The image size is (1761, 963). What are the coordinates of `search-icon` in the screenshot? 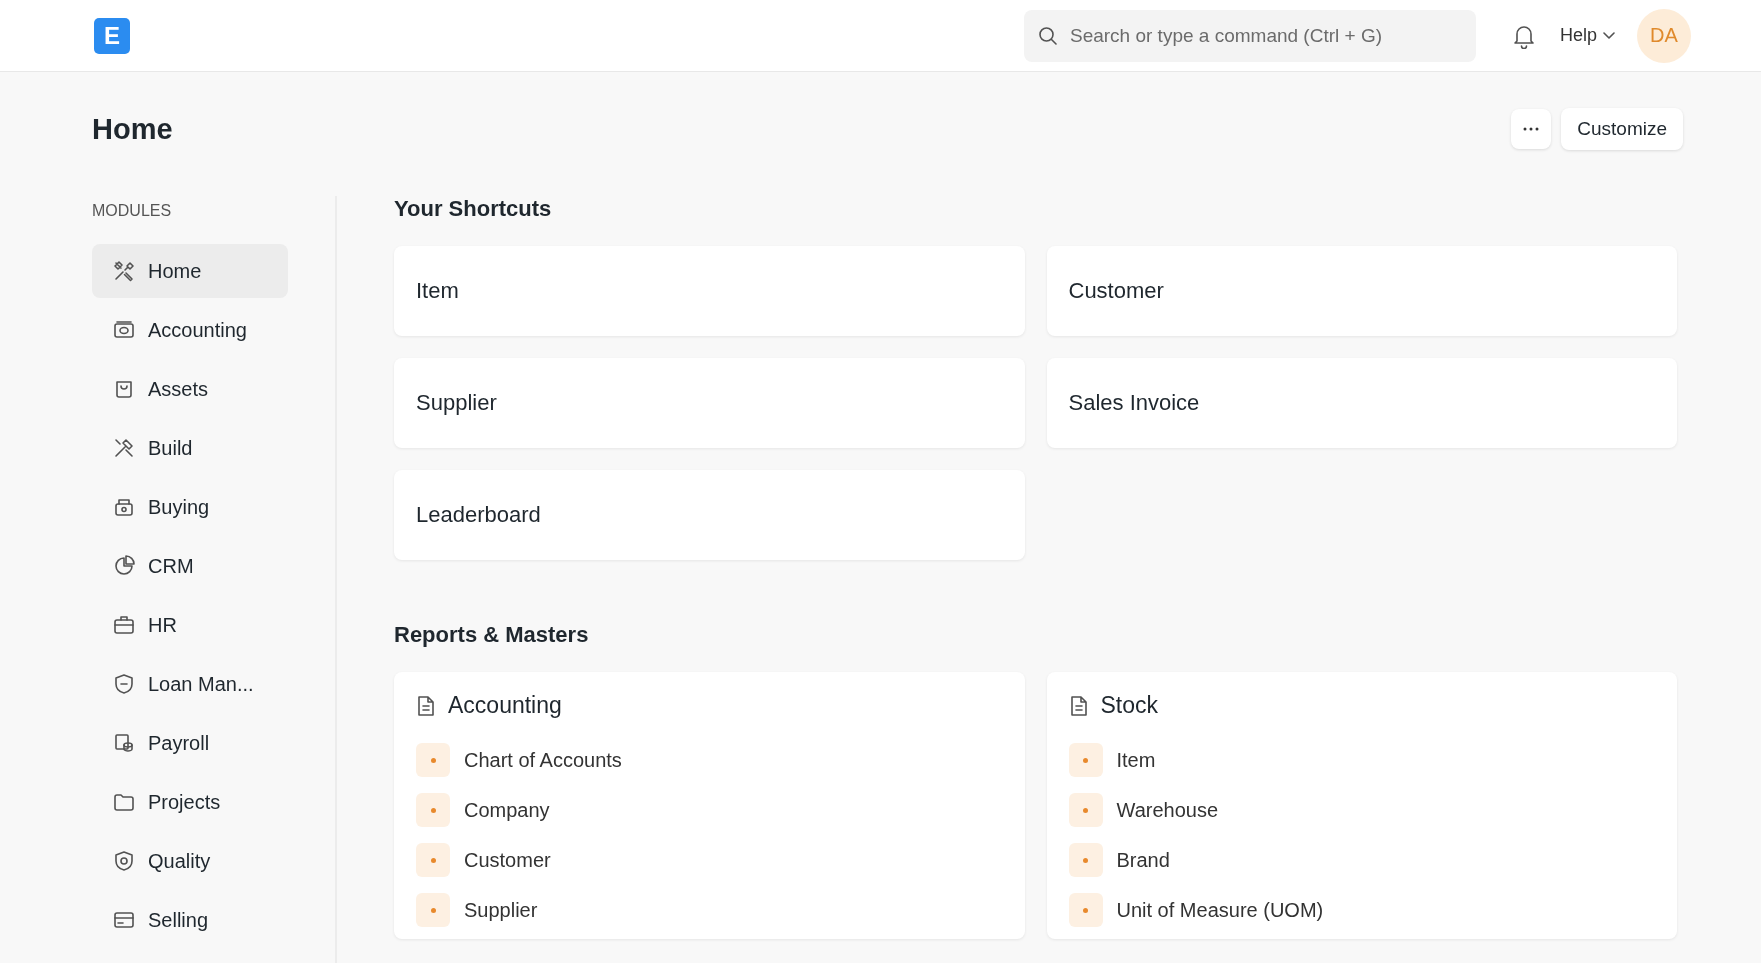 It's located at (1047, 35).